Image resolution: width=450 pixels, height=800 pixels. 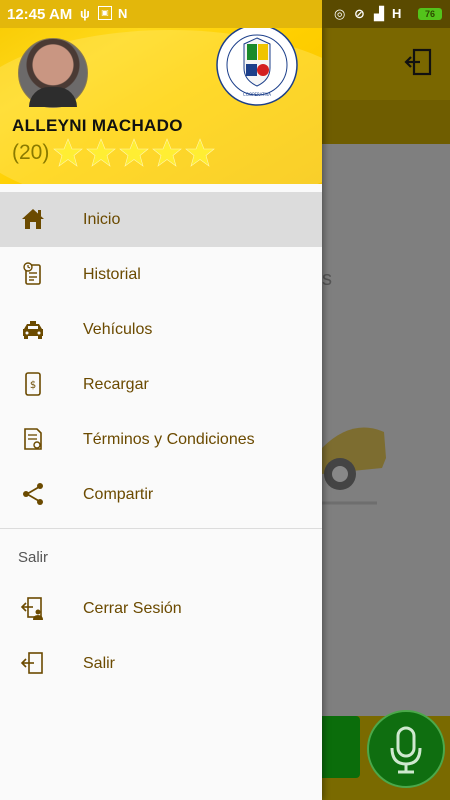 I want to click on menu-item-label: Cerrar Sesión, so click(x=132, y=608).